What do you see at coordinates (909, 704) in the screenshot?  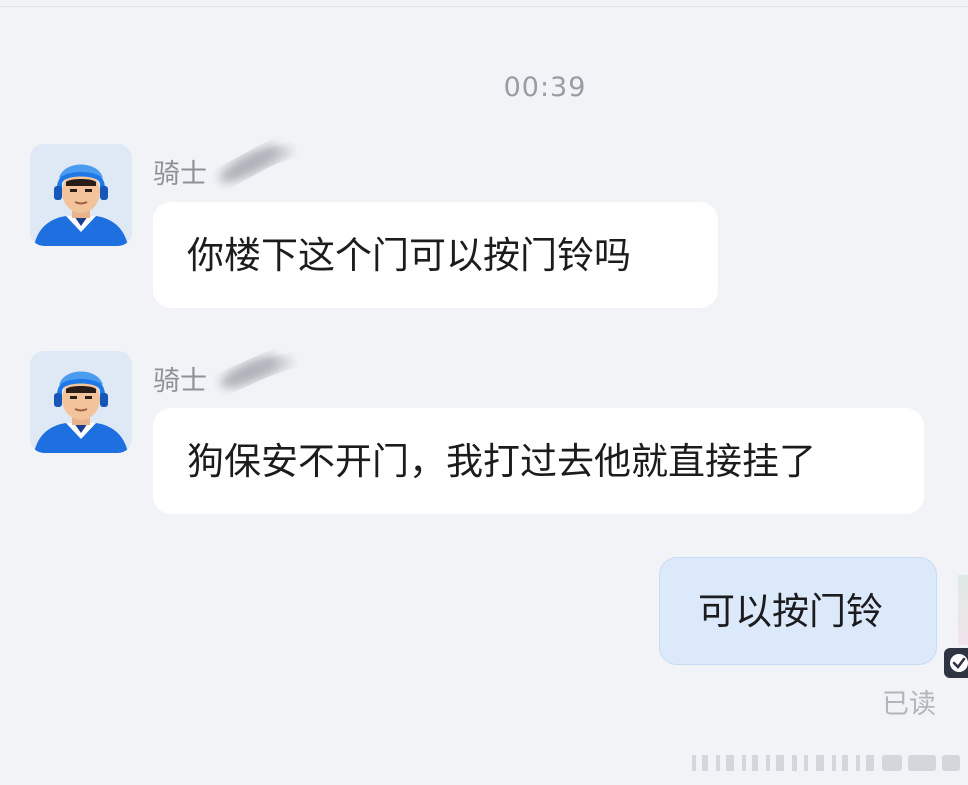 I see `read-status: 已读` at bounding box center [909, 704].